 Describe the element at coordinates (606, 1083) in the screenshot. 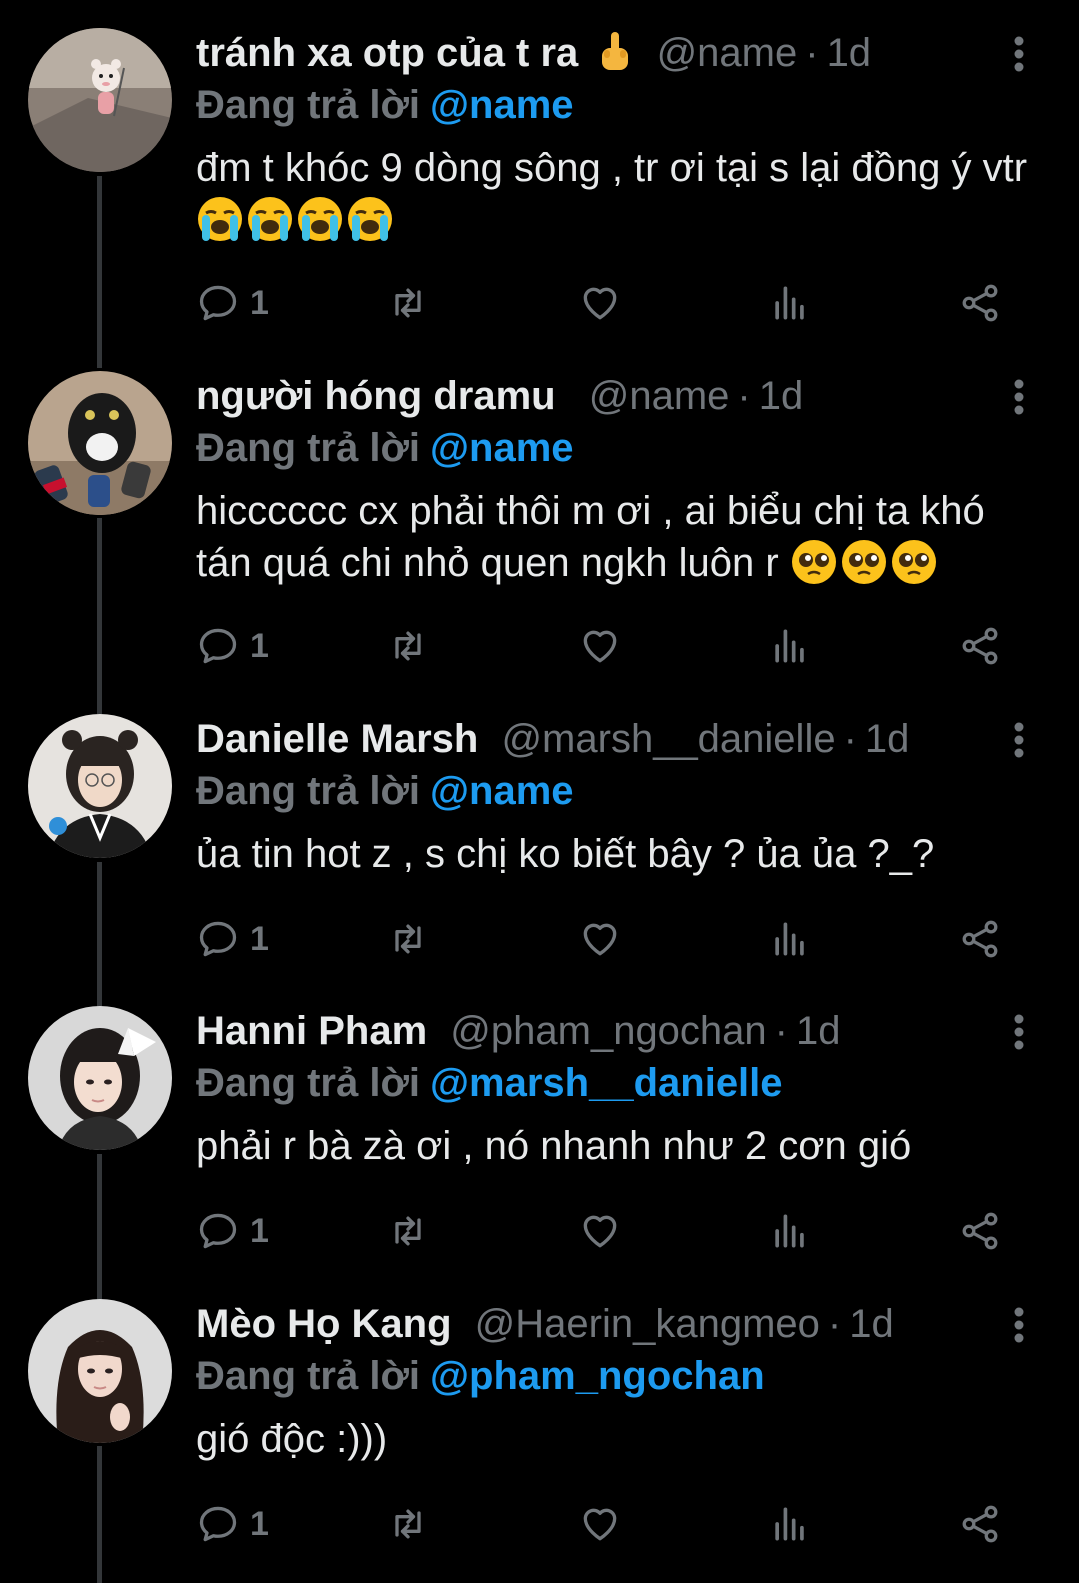

I see `replying-to-handle: @marsh__danielle` at that location.